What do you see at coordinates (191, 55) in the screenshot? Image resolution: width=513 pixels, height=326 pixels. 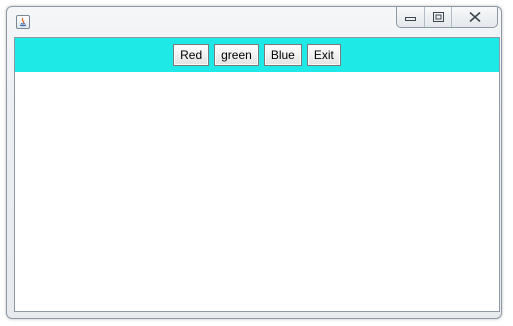 I see `red-button: Red` at bounding box center [191, 55].